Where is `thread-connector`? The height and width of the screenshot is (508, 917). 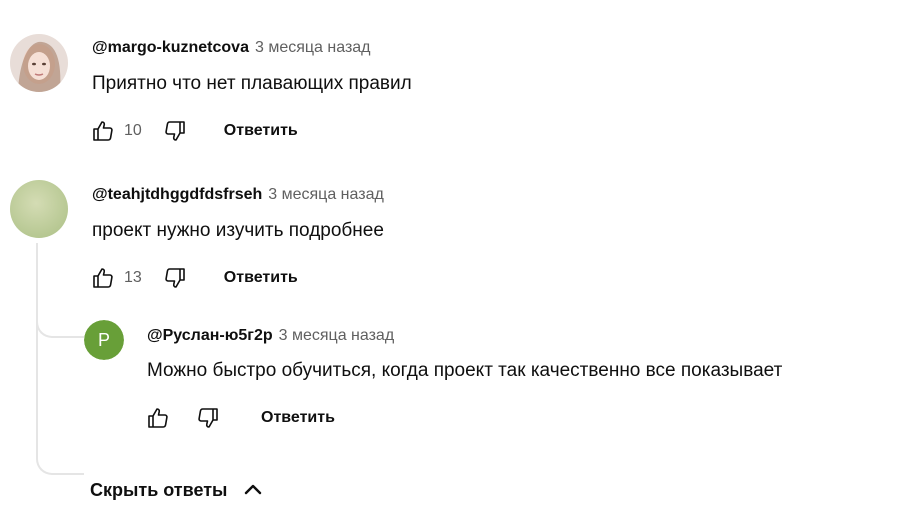 thread-connector is located at coordinates (60, 359).